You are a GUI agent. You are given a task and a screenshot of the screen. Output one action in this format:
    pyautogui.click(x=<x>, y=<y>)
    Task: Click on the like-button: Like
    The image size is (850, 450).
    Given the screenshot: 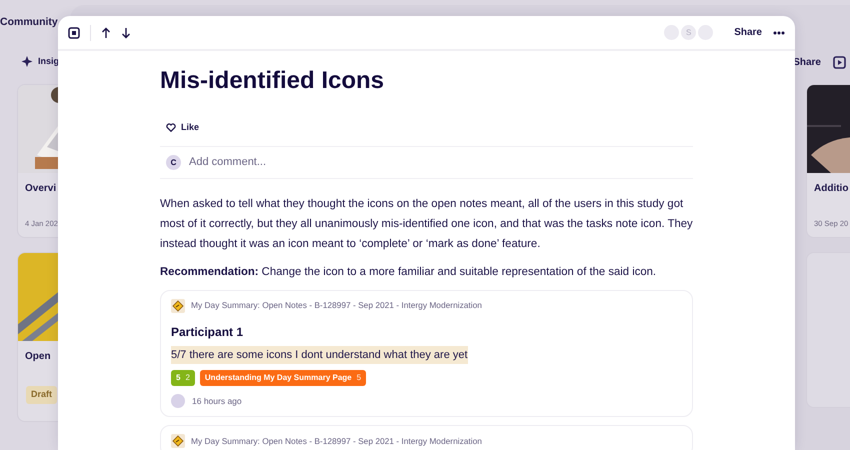 What is the action you would take?
    pyautogui.click(x=183, y=127)
    